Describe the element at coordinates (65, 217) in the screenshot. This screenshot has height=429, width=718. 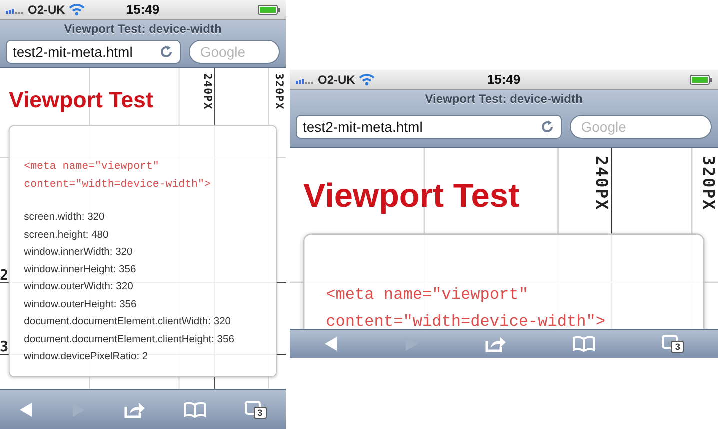
I see `property-line: screen.width: 320` at that location.